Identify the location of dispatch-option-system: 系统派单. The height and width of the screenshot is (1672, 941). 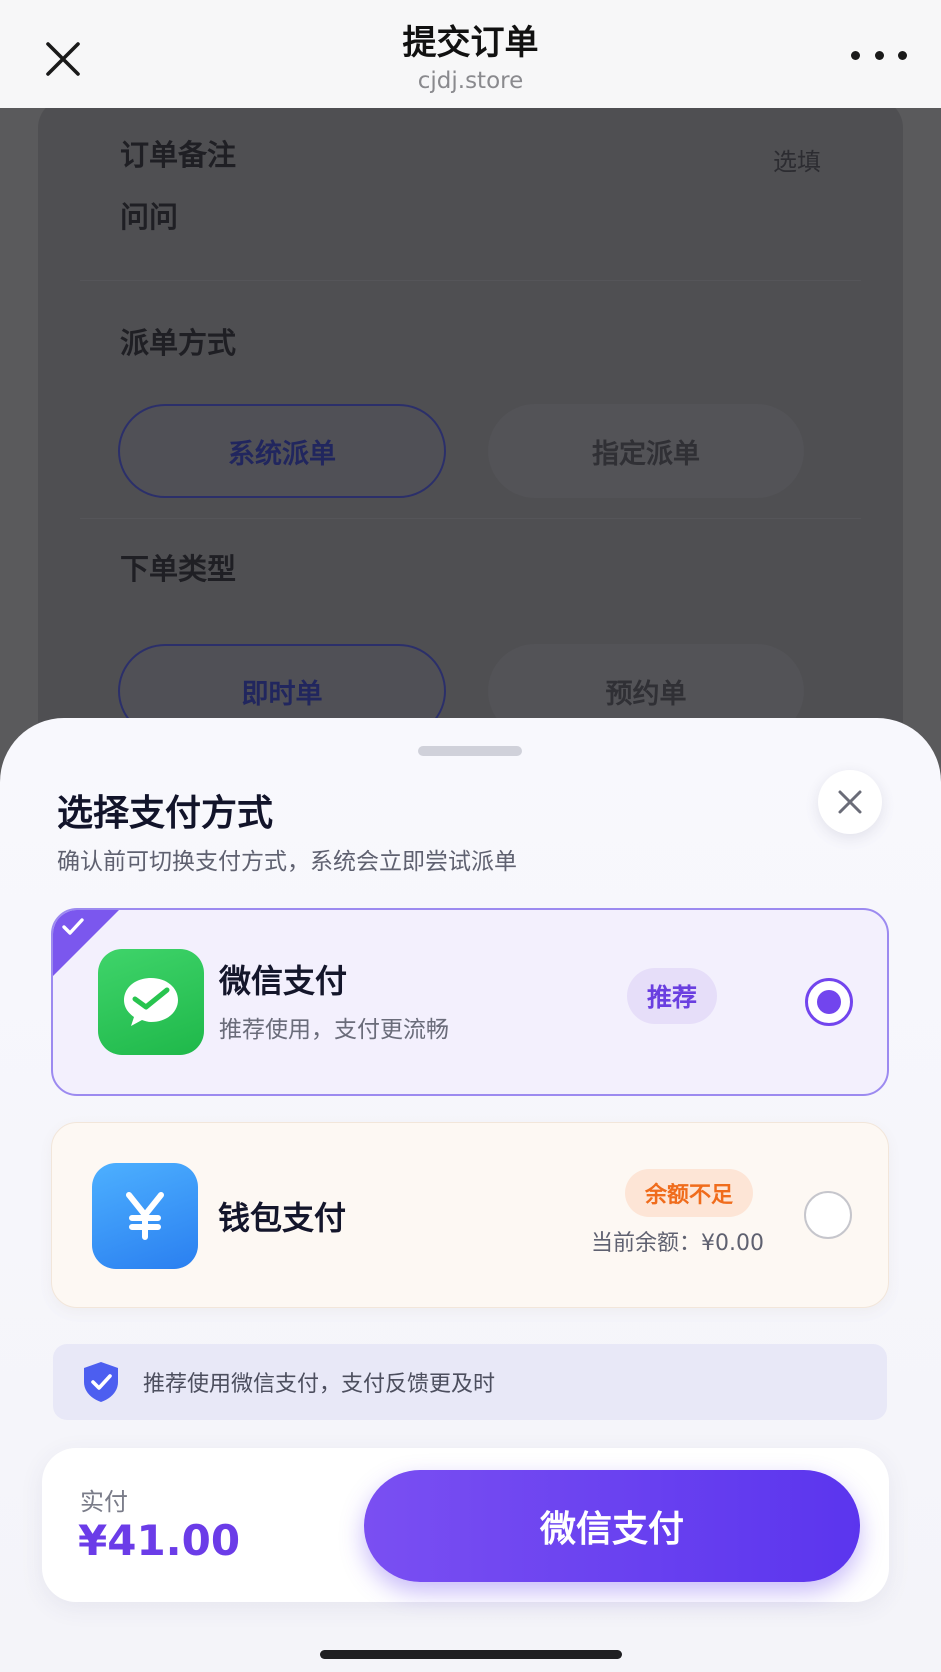
(282, 451).